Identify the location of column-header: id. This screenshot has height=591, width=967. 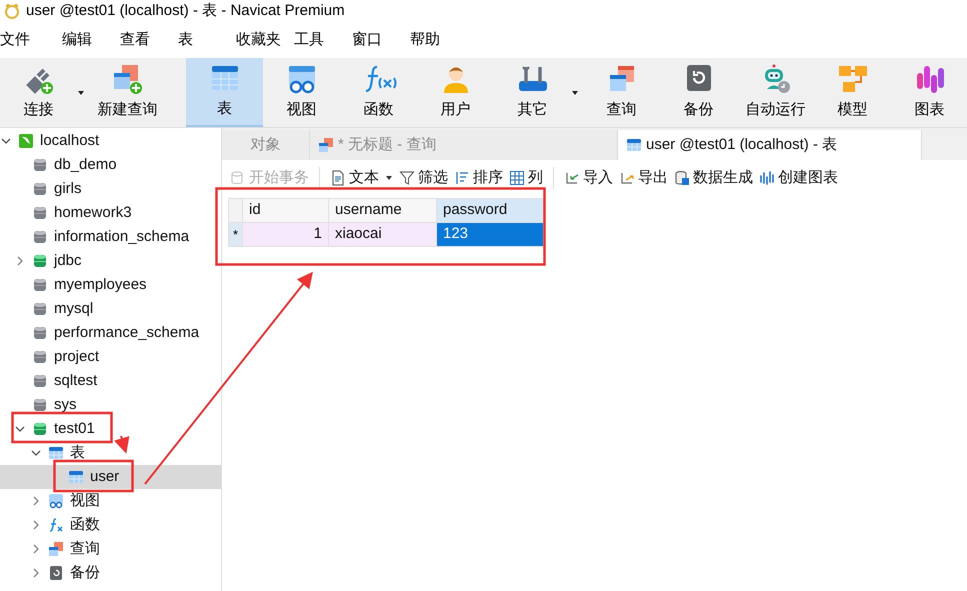
(285, 210).